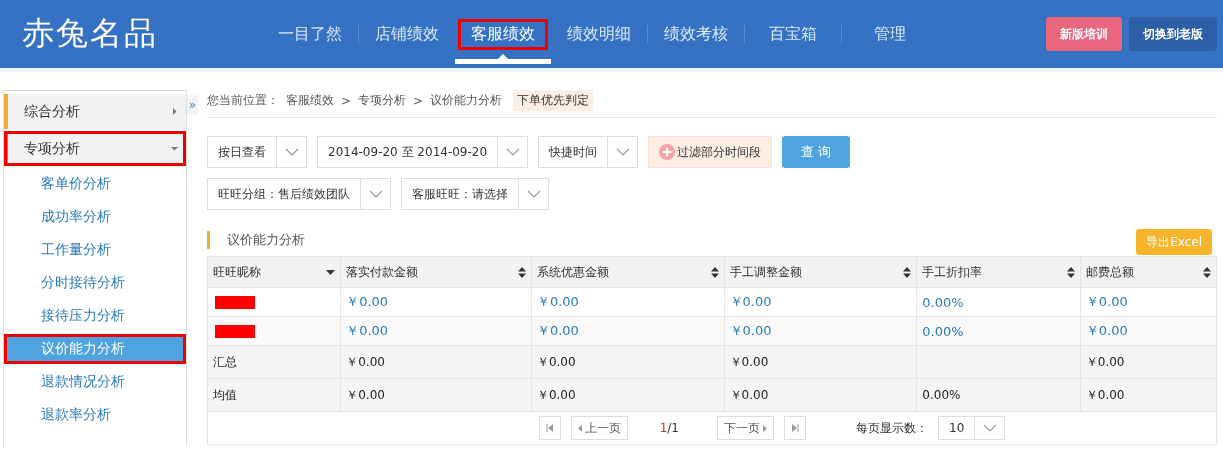 The height and width of the screenshot is (450, 1223). Describe the element at coordinates (95, 415) in the screenshot. I see `sidebar-item: 退款率分析` at that location.